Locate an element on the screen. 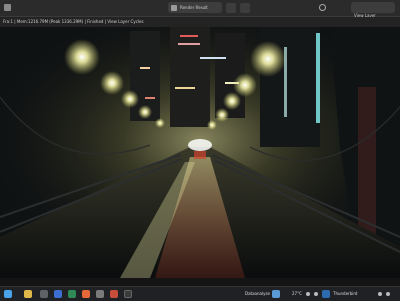  weather-label: 27°C is located at coordinates (297, 294).